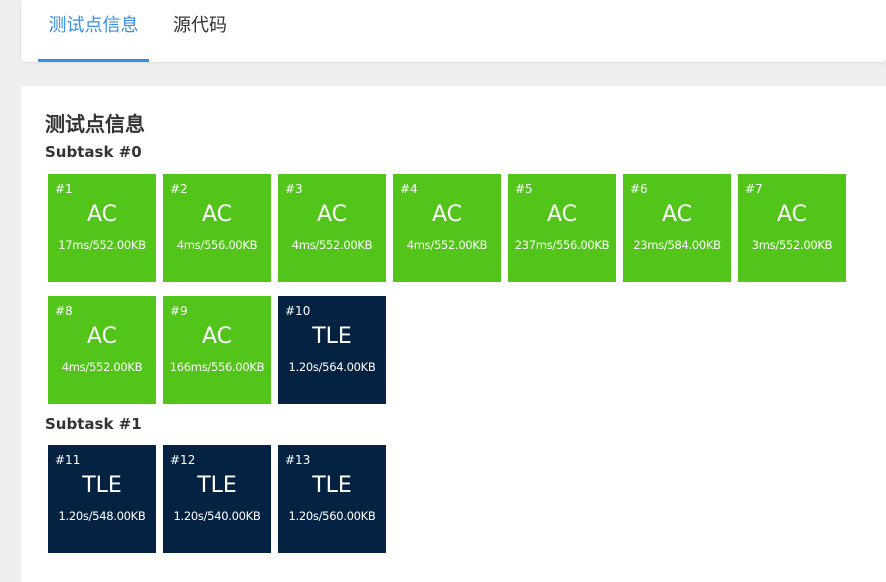  Describe the element at coordinates (102, 245) in the screenshot. I see `testcase-stats: 17ms/552.00KB` at that location.